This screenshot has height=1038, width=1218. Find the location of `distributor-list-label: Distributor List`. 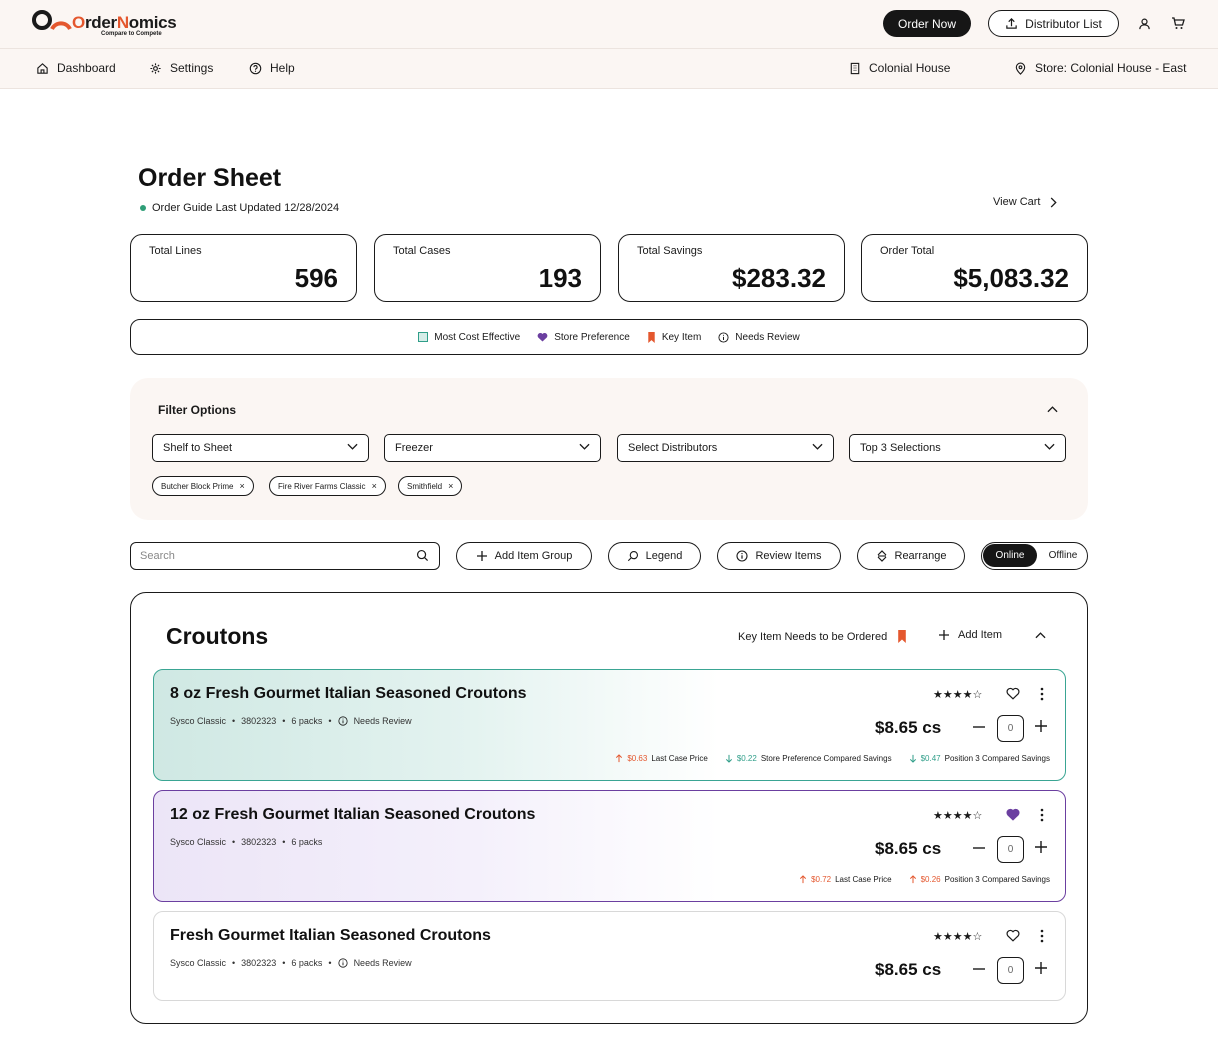

distributor-list-label: Distributor List is located at coordinates (1063, 23).